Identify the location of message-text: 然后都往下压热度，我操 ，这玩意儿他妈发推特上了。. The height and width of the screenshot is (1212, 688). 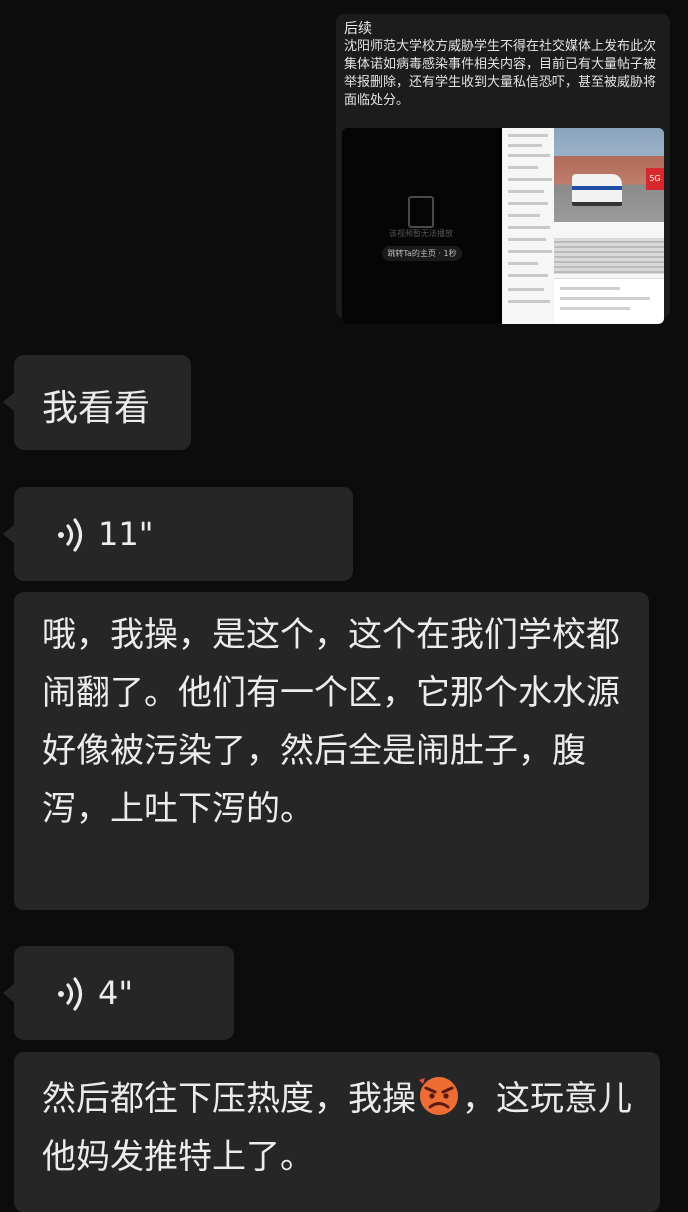
(347, 1128).